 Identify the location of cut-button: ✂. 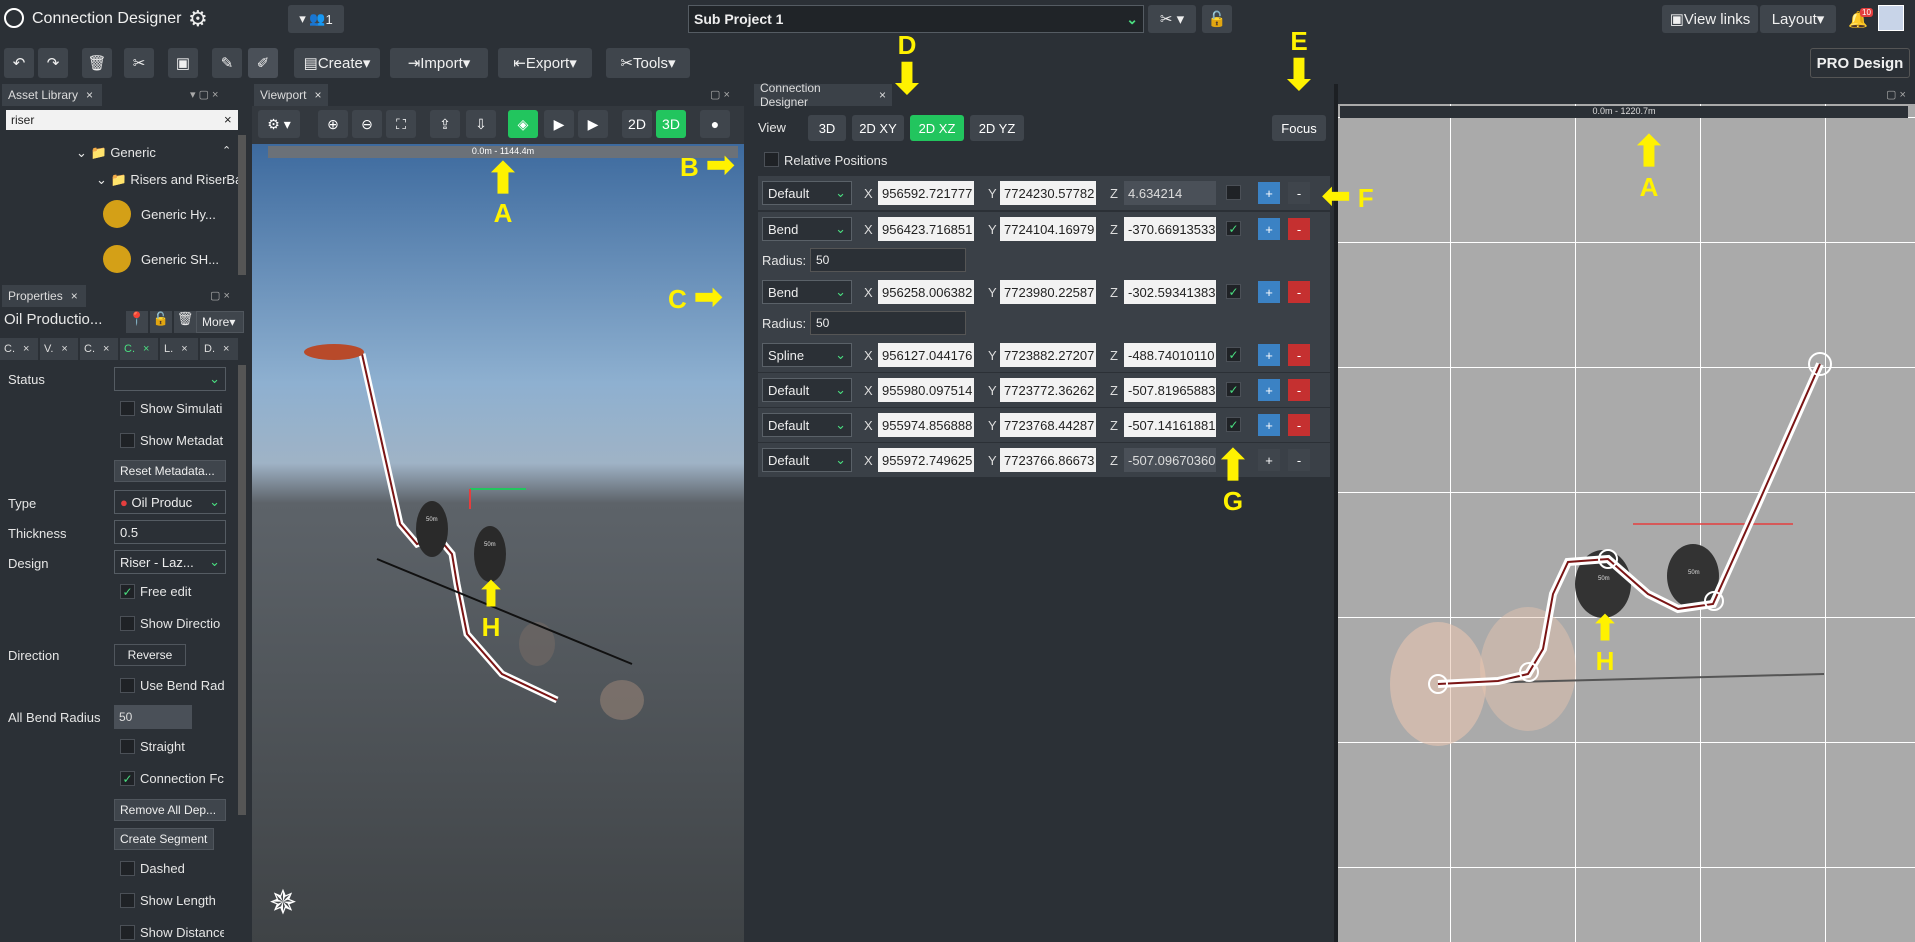
(139, 63).